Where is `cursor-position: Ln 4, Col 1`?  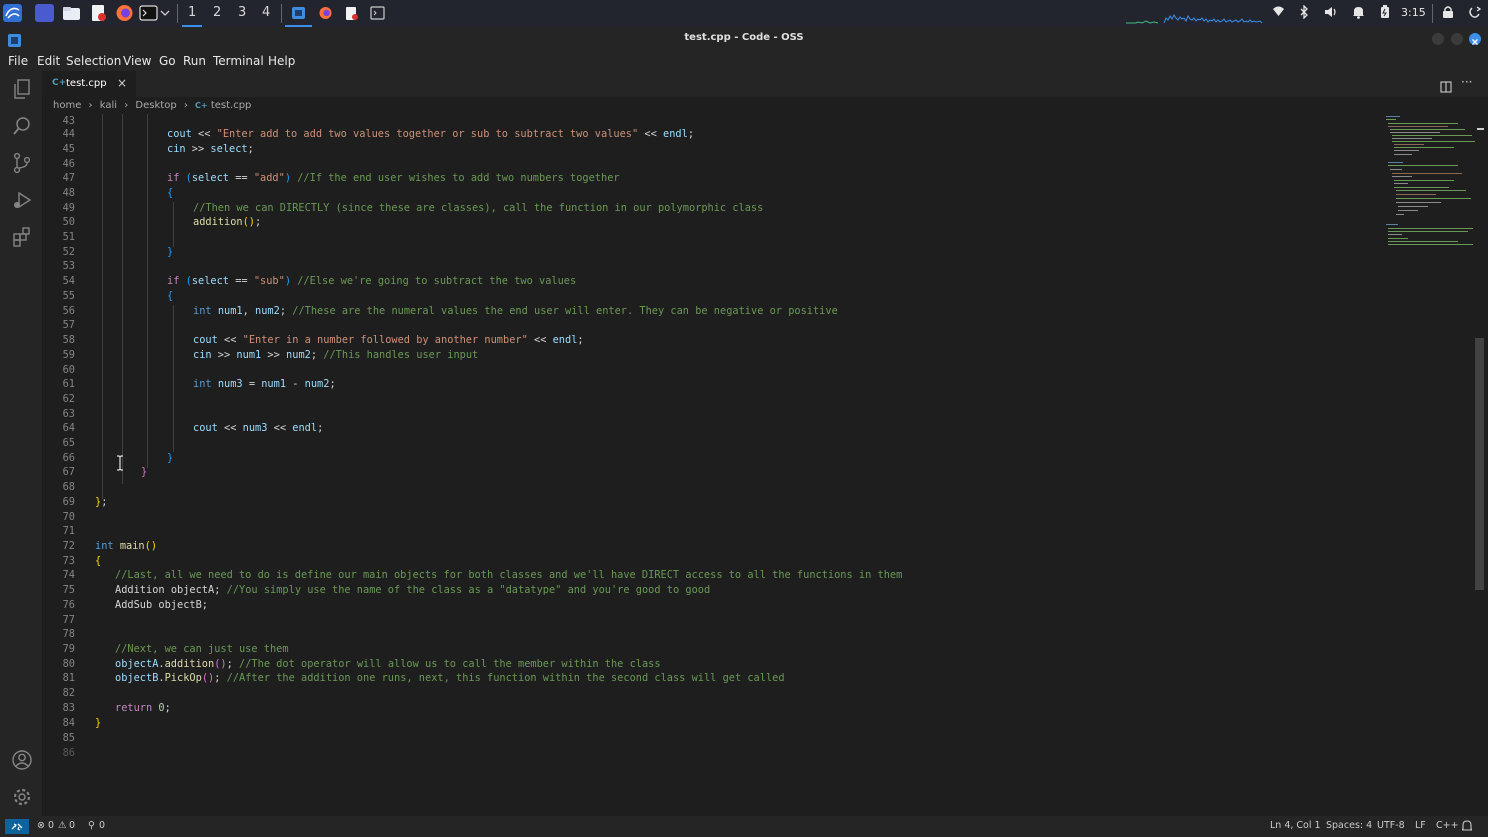
cursor-position: Ln 4, Col 1 is located at coordinates (1295, 825).